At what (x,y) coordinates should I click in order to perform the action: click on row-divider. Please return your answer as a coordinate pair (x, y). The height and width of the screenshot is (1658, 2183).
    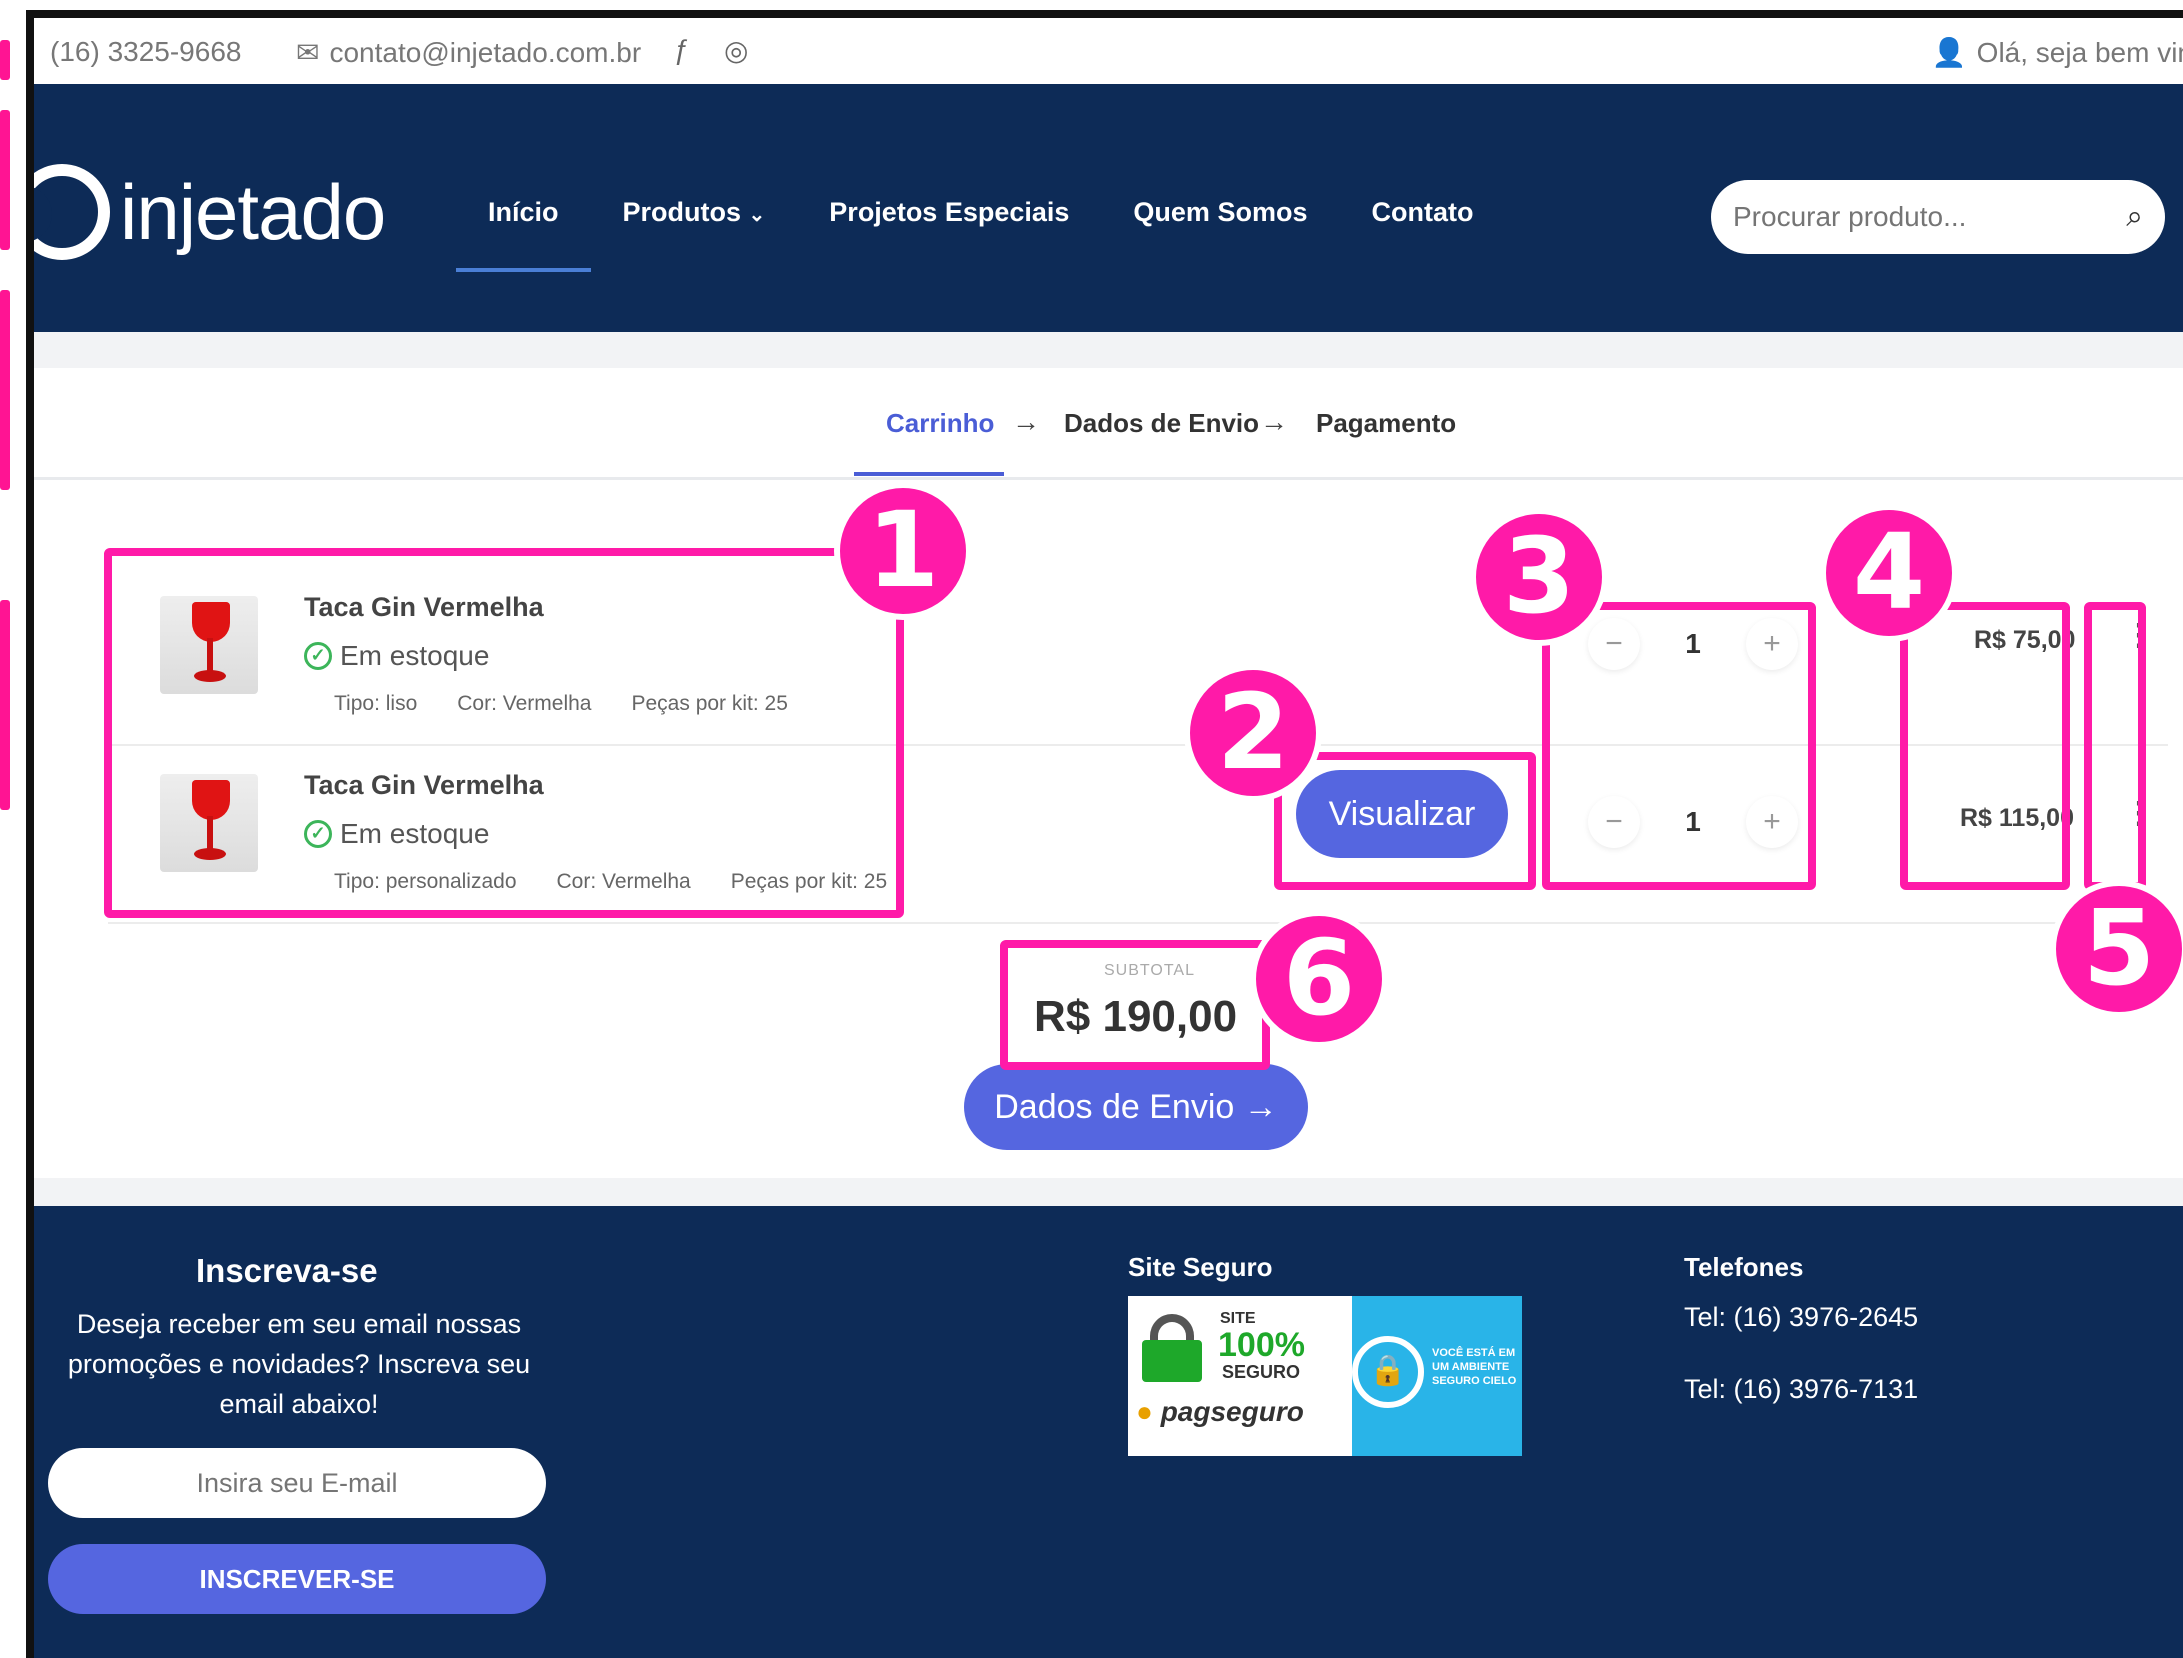
    Looking at the image, I should click on (1138, 923).